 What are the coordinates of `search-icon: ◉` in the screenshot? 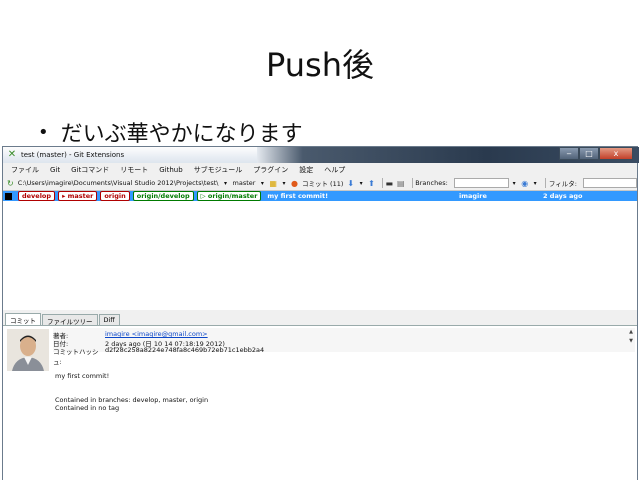 It's located at (524, 183).